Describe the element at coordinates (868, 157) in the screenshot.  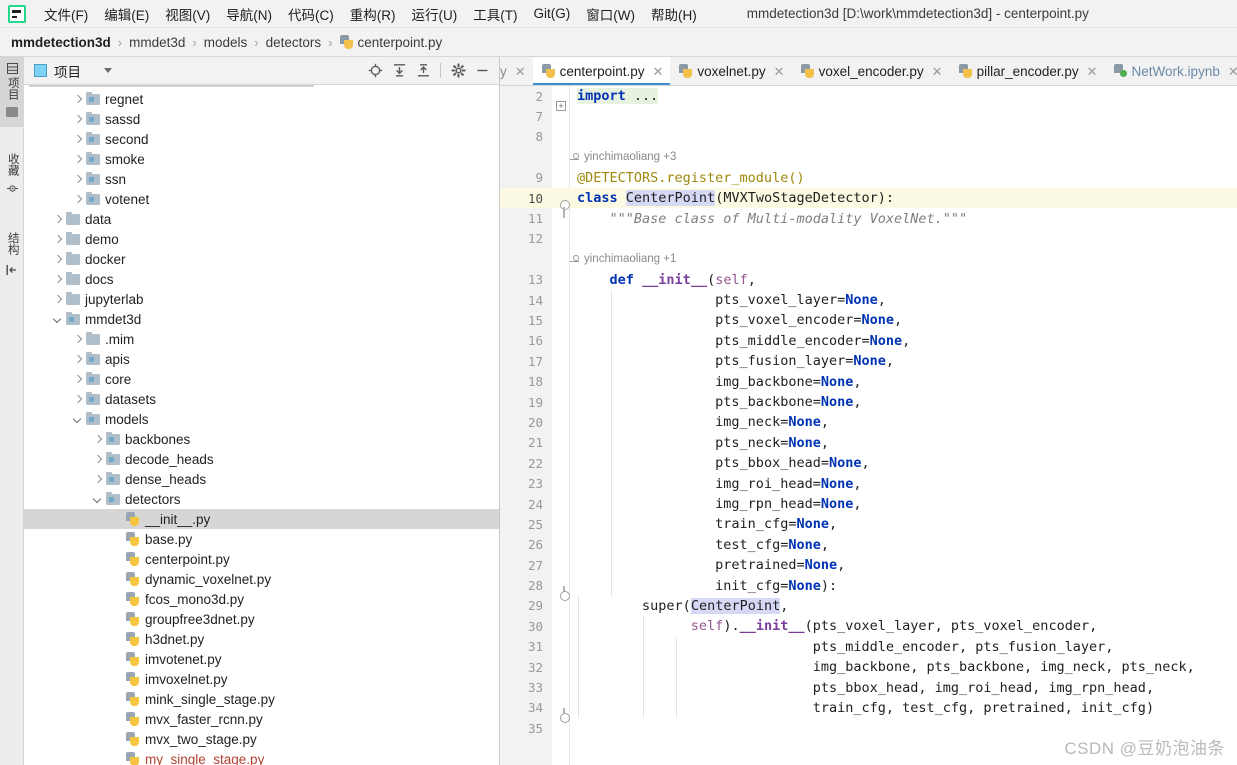
I see `vcs-annotation: yinchimaoliang +3` at that location.